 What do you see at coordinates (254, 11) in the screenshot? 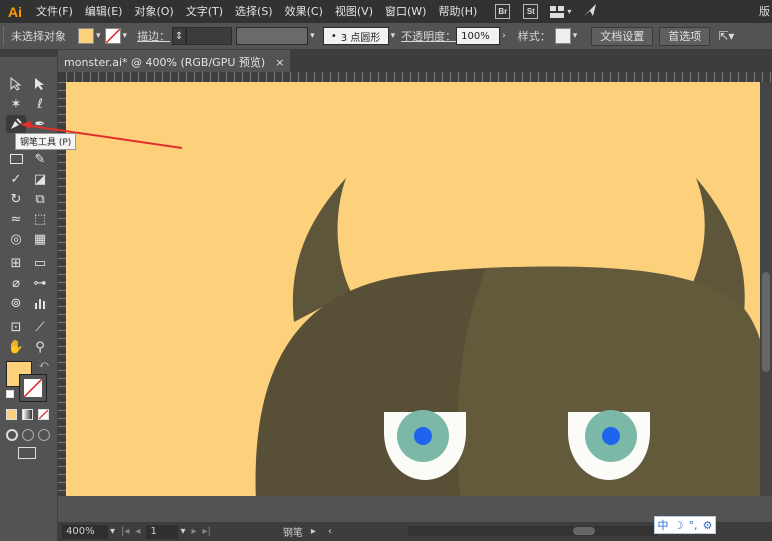
I see `menu-select: 选择(S)` at bounding box center [254, 11].